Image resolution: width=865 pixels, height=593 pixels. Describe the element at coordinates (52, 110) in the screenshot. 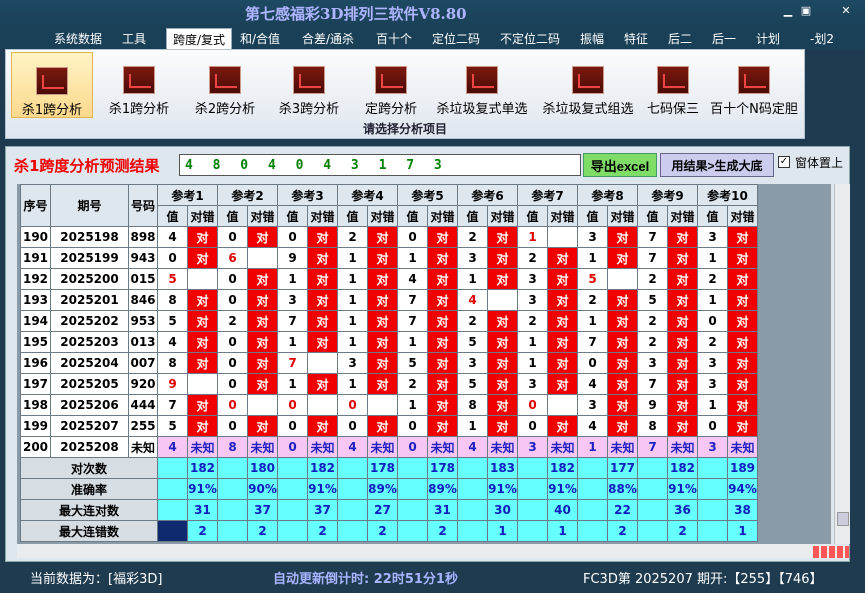

I see `ribbon-button-label: 杀1跨分析` at that location.